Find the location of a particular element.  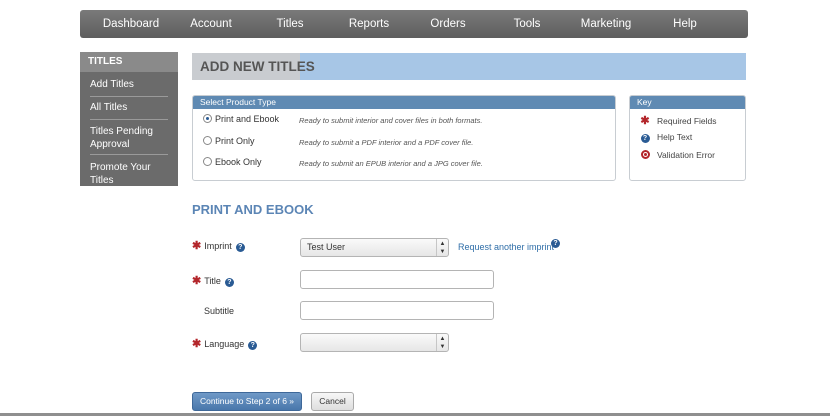

nav-tools: Tools is located at coordinates (527, 24).